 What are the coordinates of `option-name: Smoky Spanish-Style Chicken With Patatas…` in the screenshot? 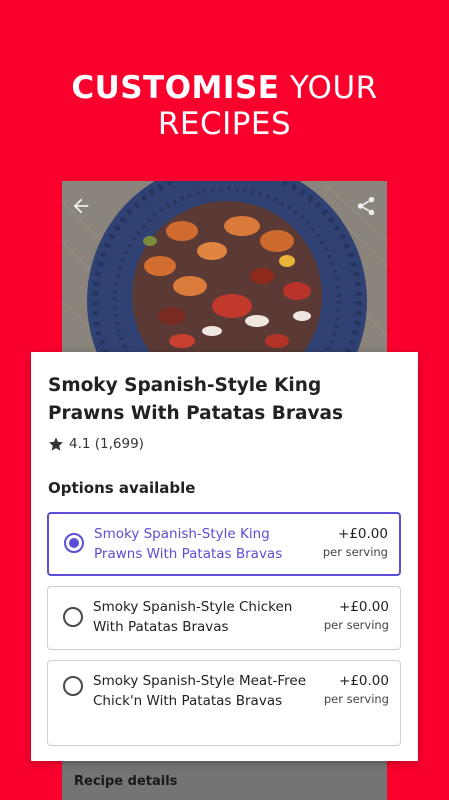 It's located at (193, 617).